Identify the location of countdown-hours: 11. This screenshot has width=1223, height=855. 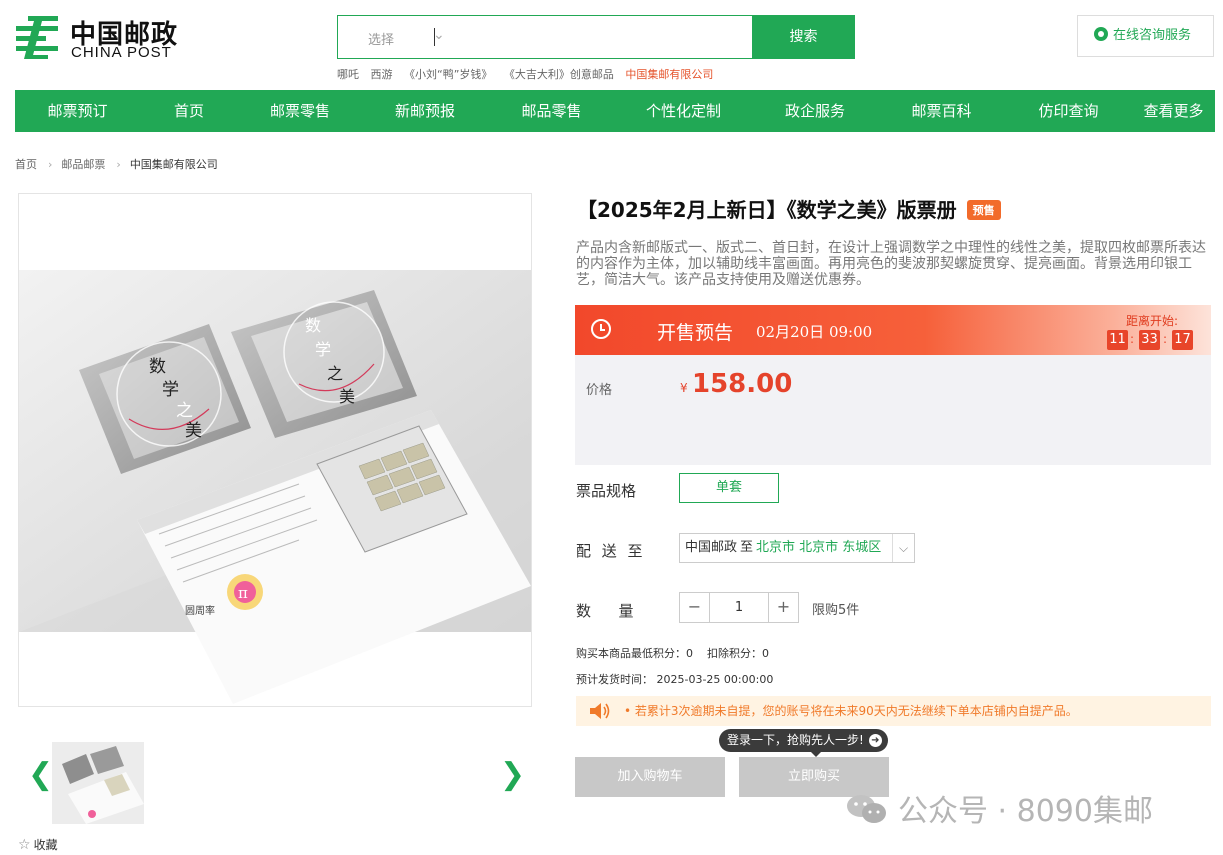
(1117, 340).